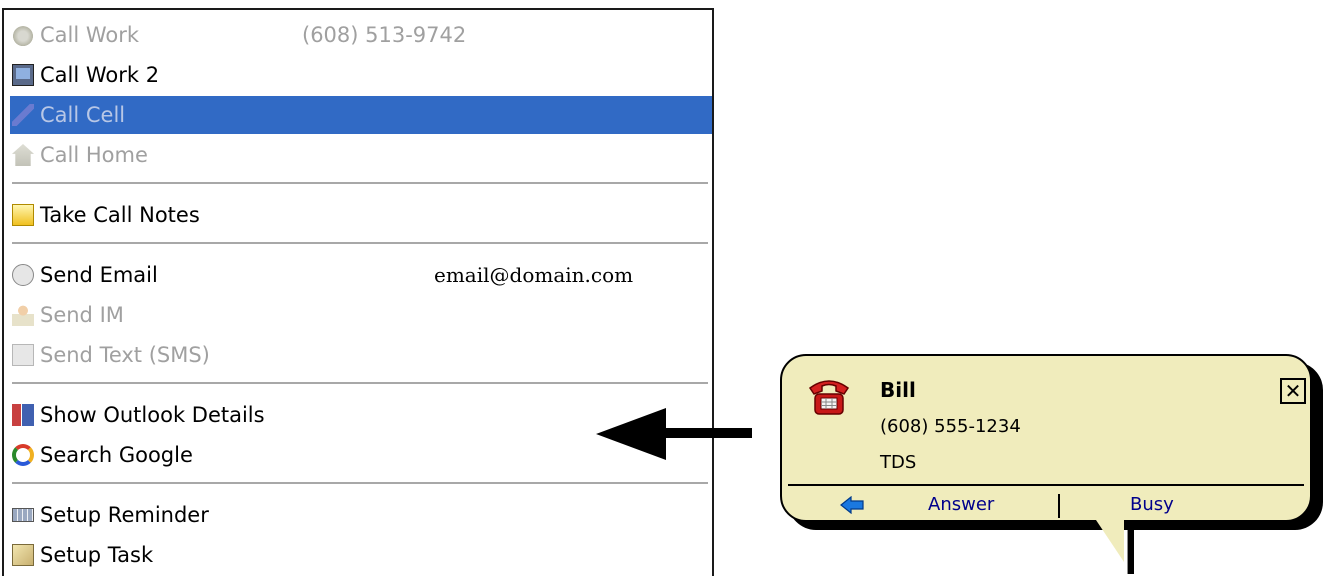  What do you see at coordinates (898, 390) in the screenshot?
I see `caller-name: Bill` at bounding box center [898, 390].